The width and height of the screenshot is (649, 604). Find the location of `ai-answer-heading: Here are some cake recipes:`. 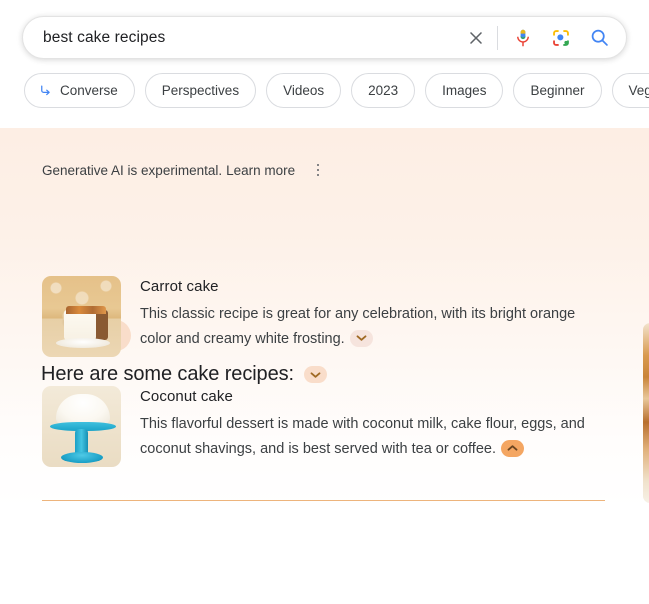

ai-answer-heading: Here are some cake recipes: is located at coordinates (184, 374).